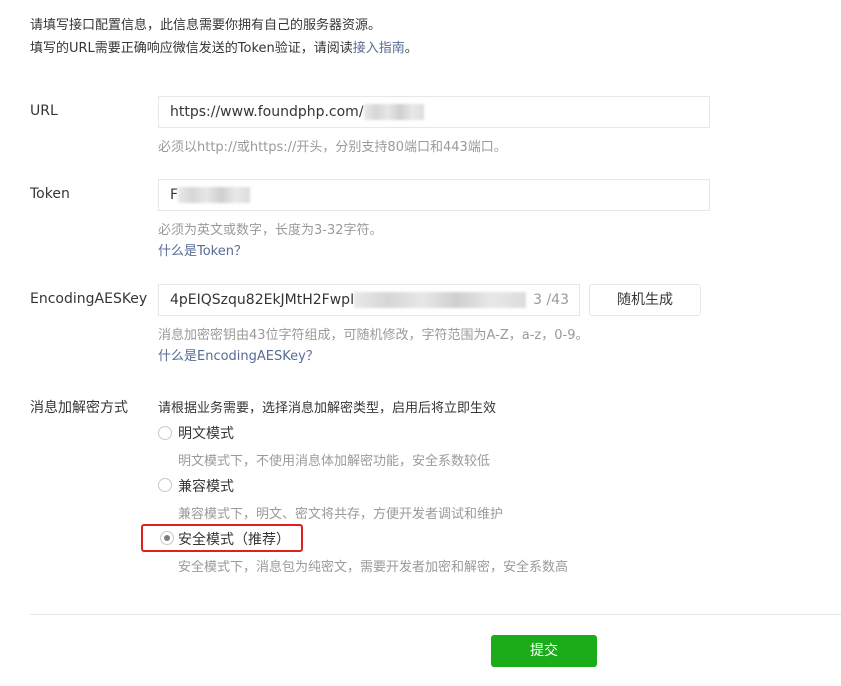 The height and width of the screenshot is (686, 841). Describe the element at coordinates (341, 514) in the screenshot. I see `option-compatible-desc: 兼容模式下，明文、密文将共存，方便开发者调试和维护` at that location.